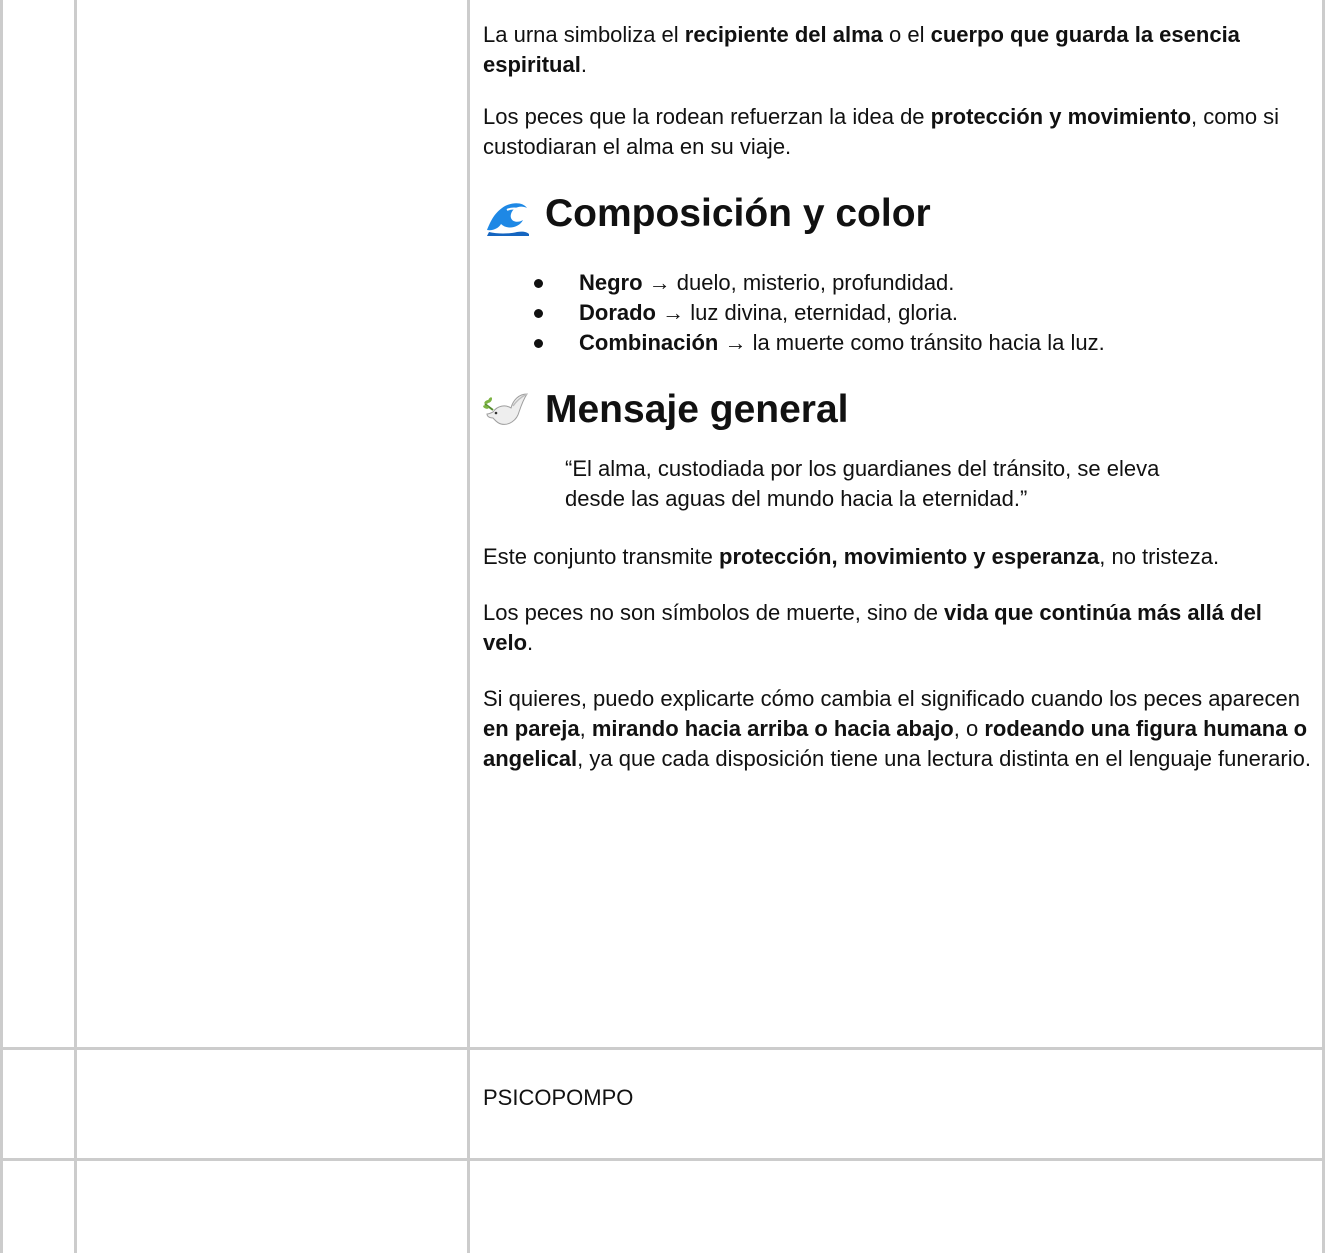  I want to click on bold-text: protección y movimiento, so click(1061, 116).